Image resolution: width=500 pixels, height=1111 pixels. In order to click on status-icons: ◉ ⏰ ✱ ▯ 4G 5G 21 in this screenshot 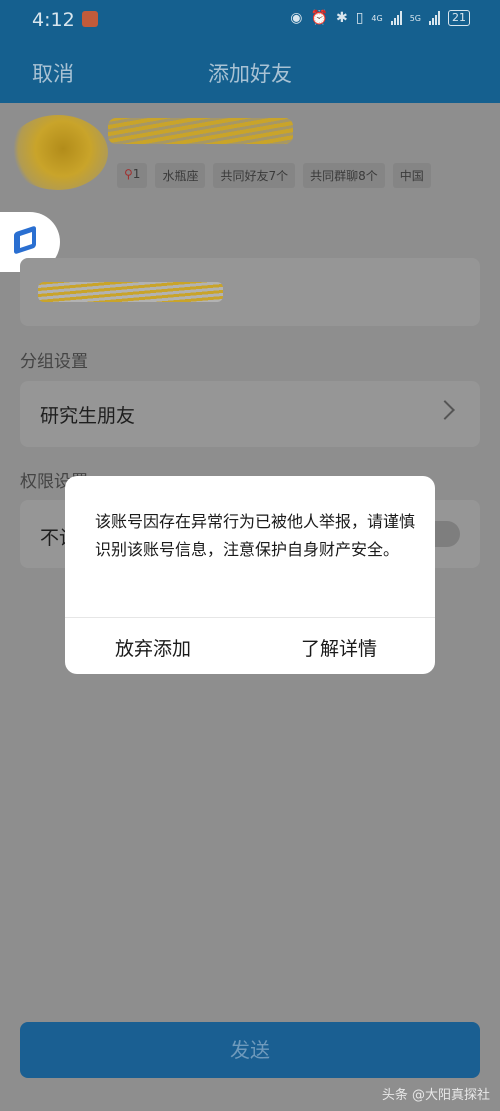, I will do `click(380, 18)`.